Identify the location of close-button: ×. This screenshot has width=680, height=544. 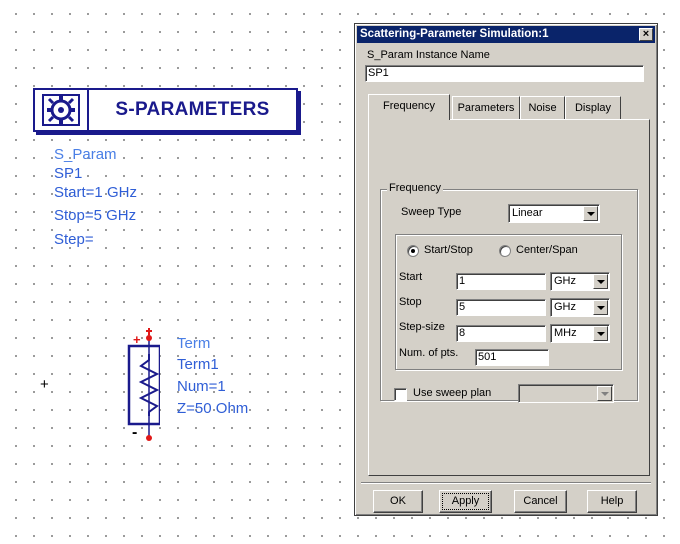
(646, 34).